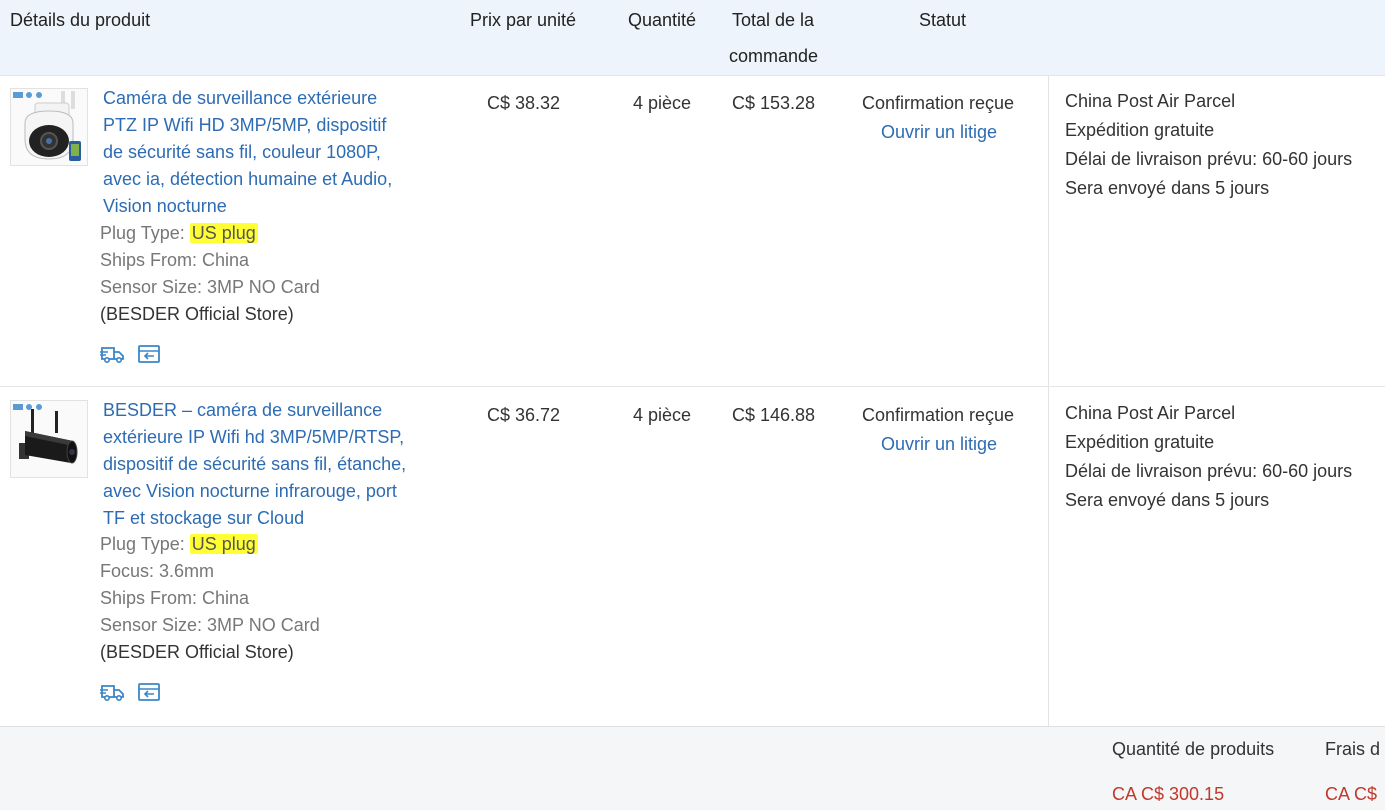  Describe the element at coordinates (1351, 794) in the screenshot. I see `shipping-fee-amount: CA C$` at that location.